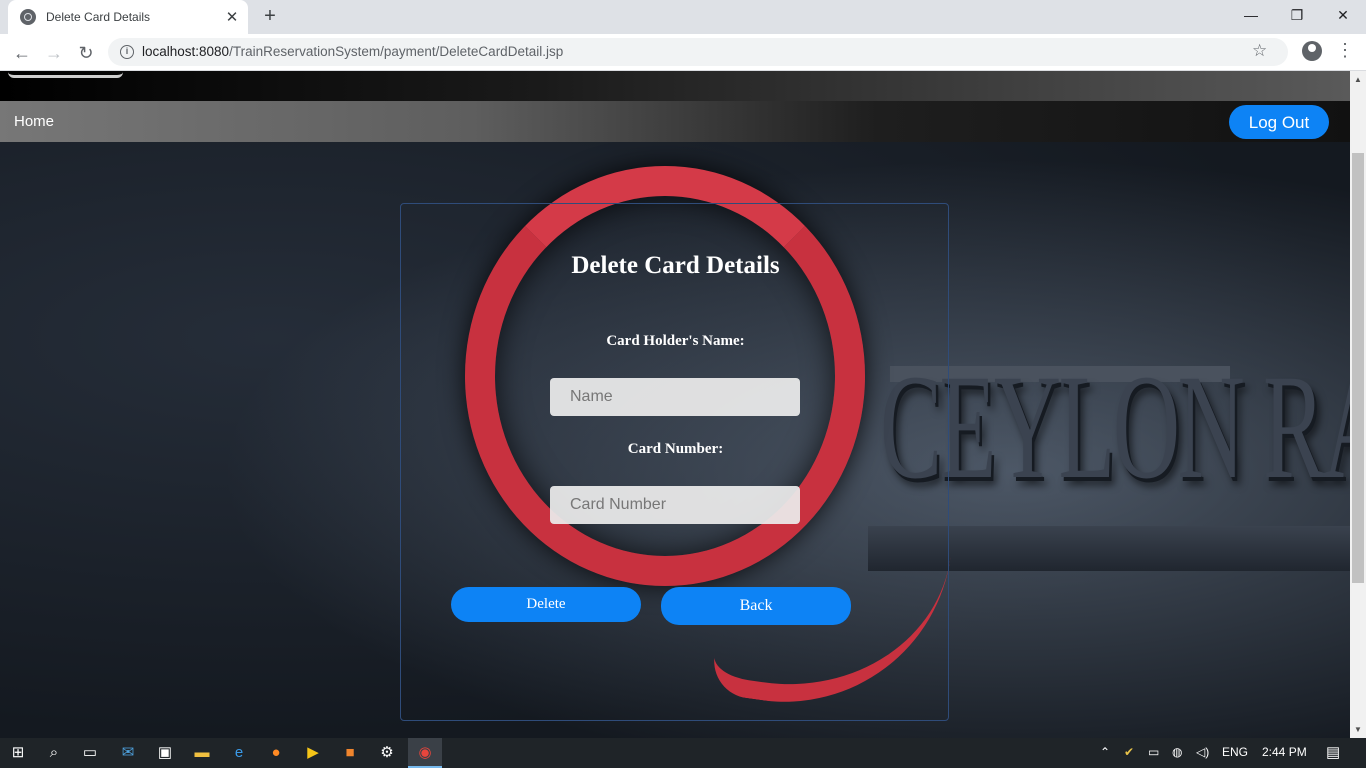 The image size is (1366, 768). What do you see at coordinates (186, 51) in the screenshot?
I see `url-host: localhost:8080` at bounding box center [186, 51].